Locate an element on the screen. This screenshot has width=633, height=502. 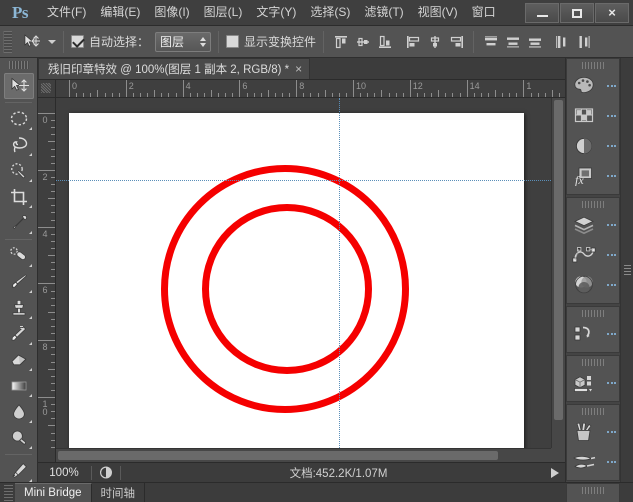
menu-item-2: 图像(I) is located at coordinates (171, 13).